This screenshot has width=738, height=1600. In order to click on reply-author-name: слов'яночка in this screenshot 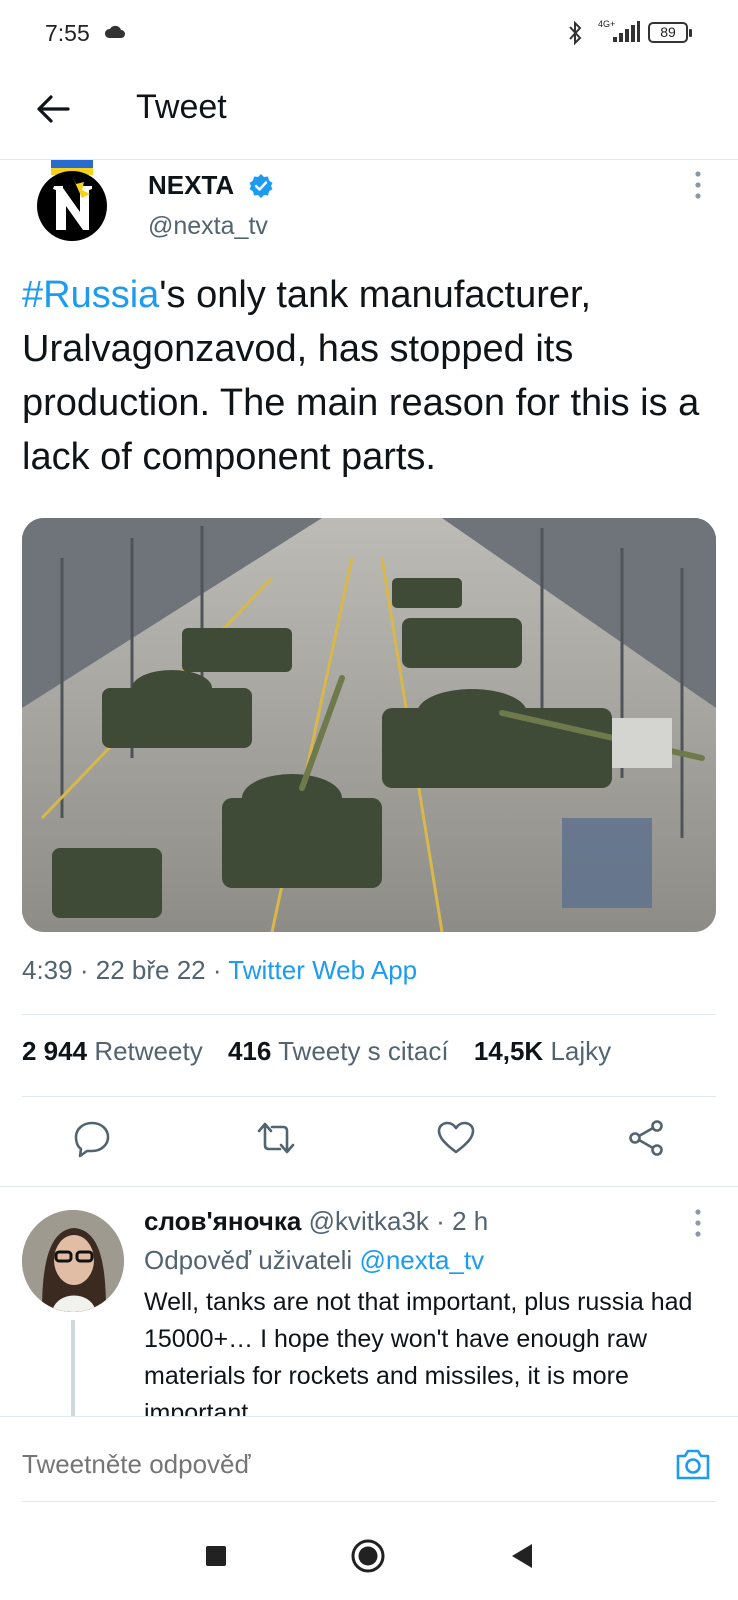, I will do `click(222, 1221)`.